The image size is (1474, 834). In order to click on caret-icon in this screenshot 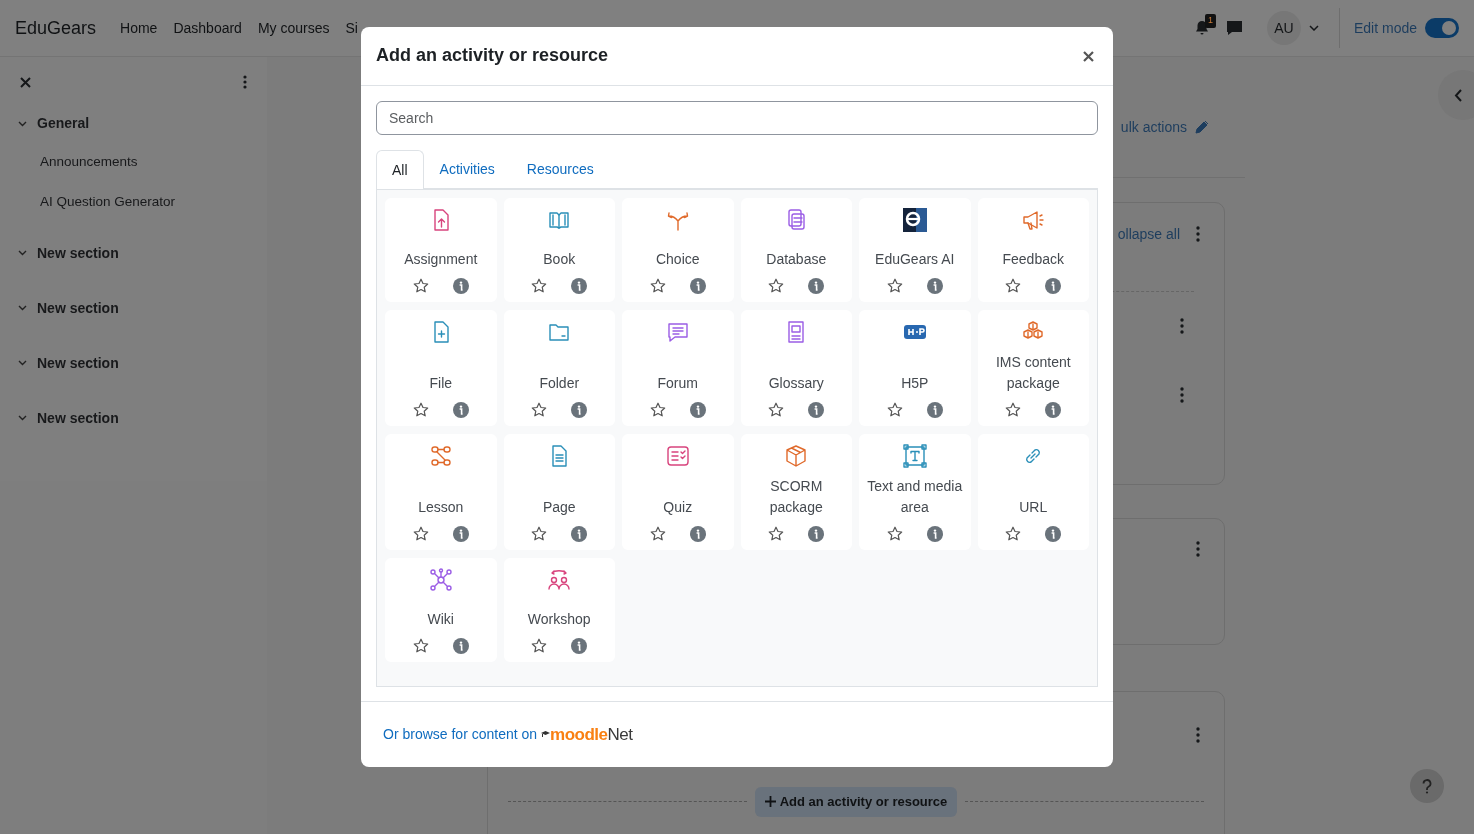, I will do `click(1313, 28)`.